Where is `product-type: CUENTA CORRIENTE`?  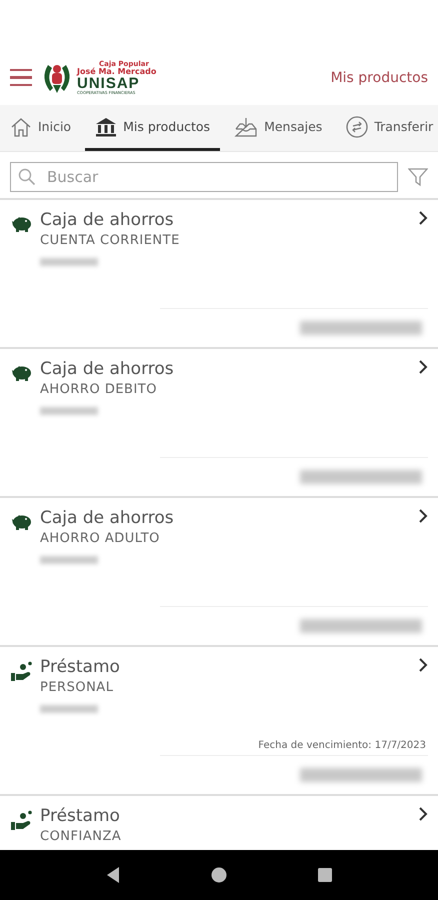 product-type: CUENTA CORRIENTE is located at coordinates (110, 240).